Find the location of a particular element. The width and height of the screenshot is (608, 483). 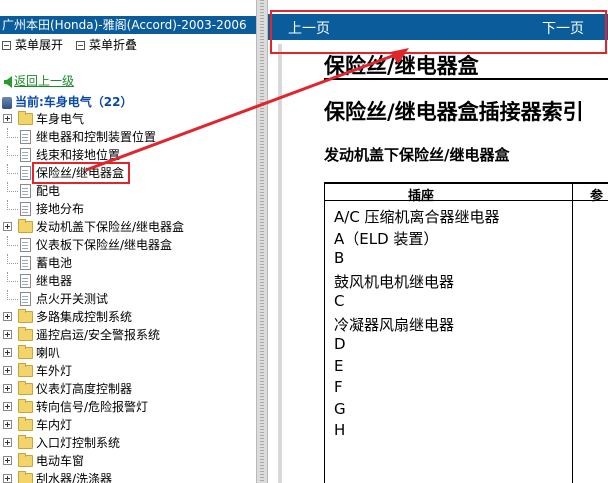

table-cell: H is located at coordinates (340, 430).